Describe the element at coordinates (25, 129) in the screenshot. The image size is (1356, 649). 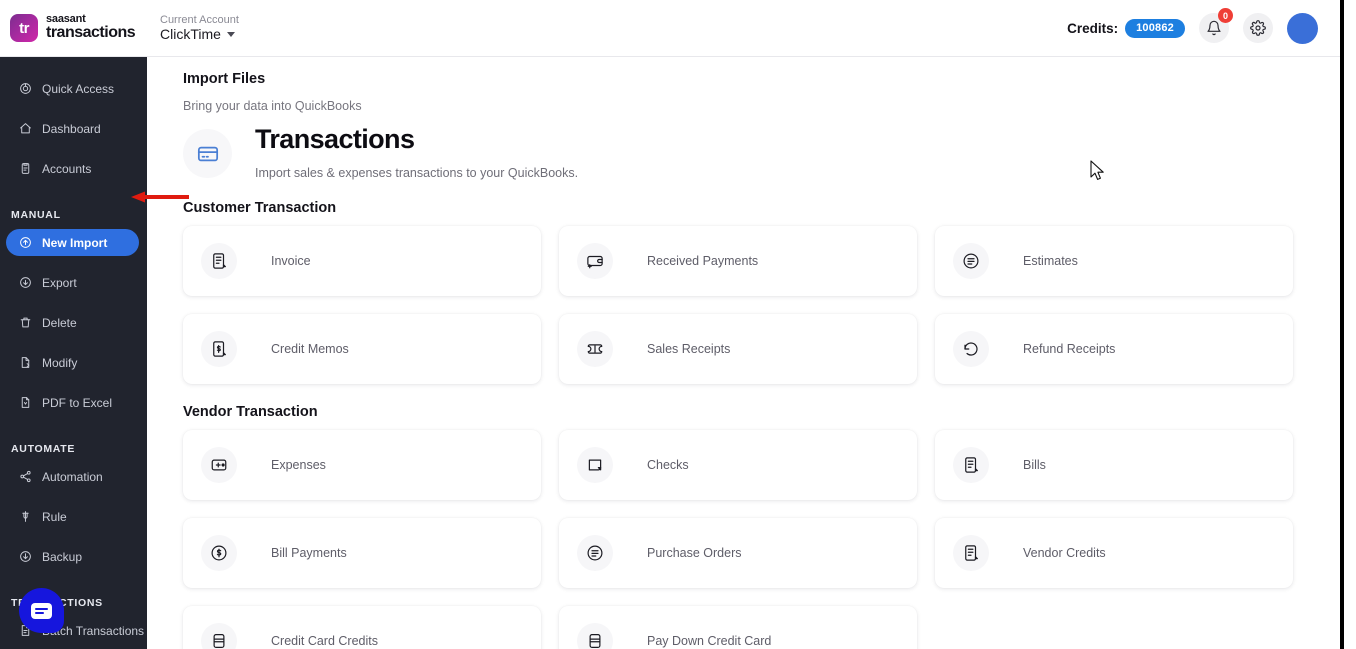
I see `home-icon` at that location.